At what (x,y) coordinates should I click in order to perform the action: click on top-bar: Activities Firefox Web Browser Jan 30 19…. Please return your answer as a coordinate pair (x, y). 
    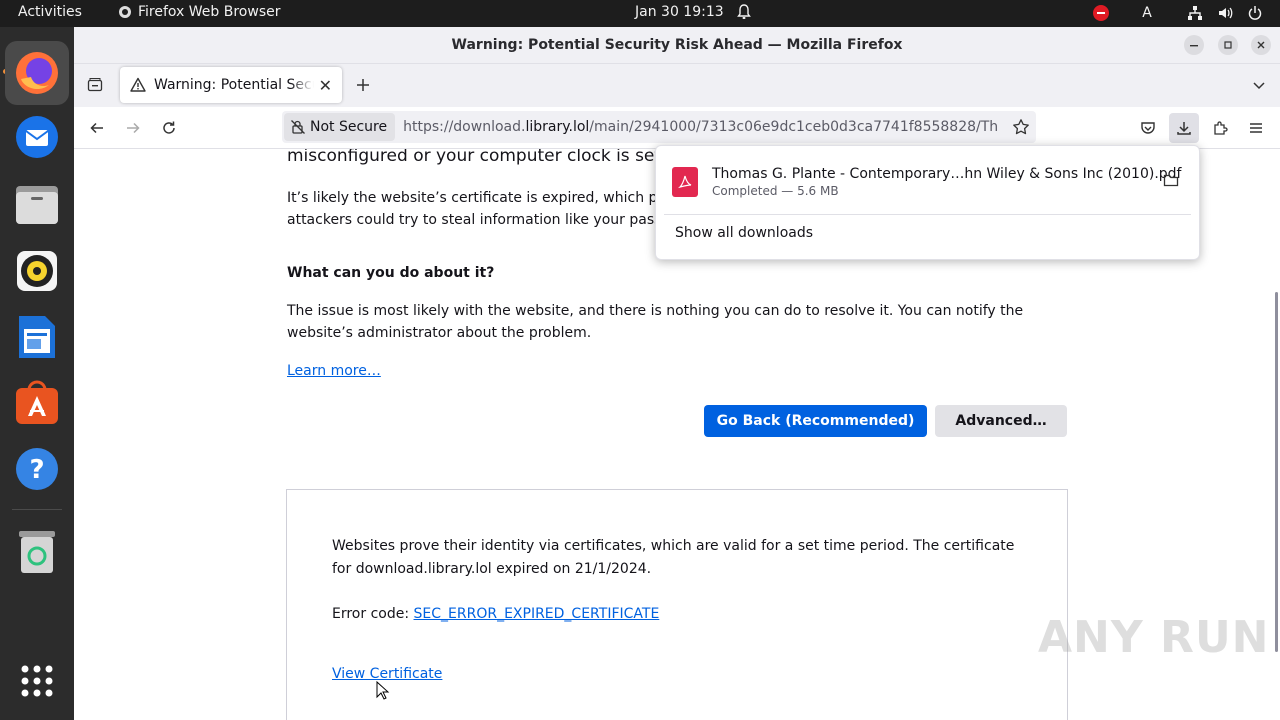
    Looking at the image, I should click on (640, 13).